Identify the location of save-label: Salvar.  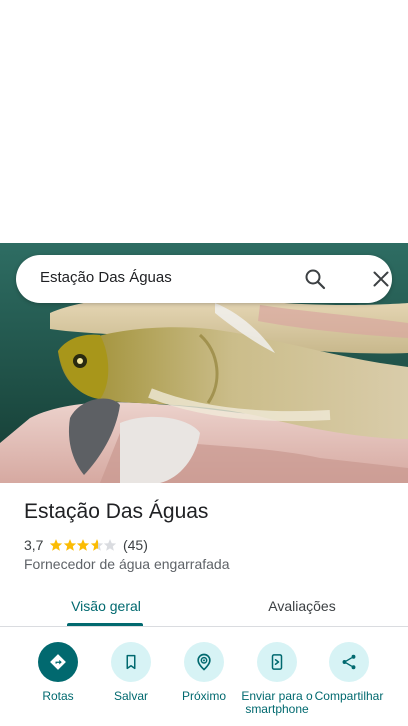
(130, 696).